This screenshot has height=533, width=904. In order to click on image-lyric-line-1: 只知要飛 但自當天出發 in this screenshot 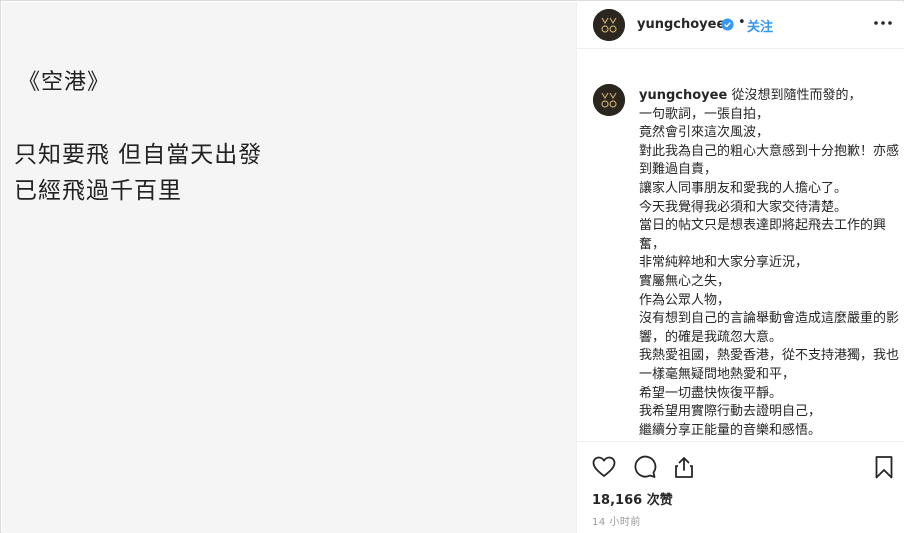, I will do `click(138, 155)`.